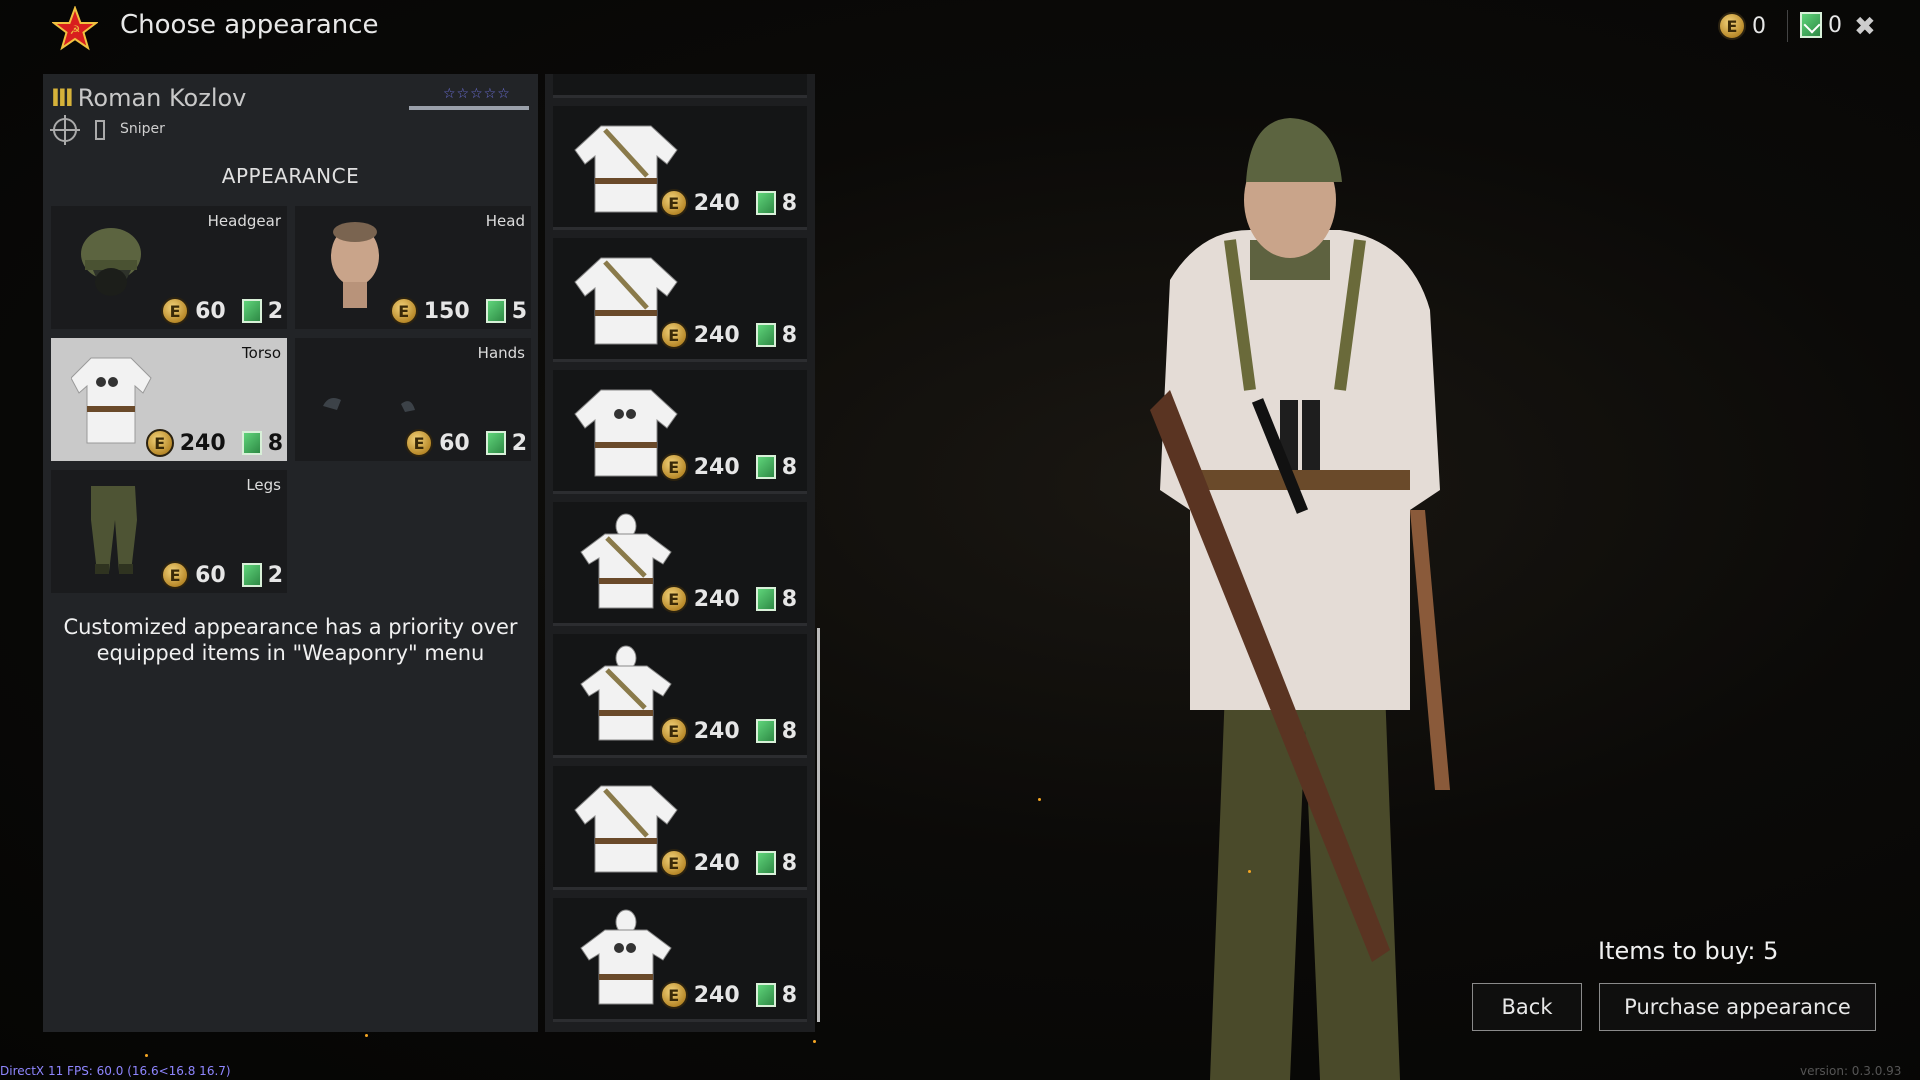  I want to click on silver-balance: E 0, so click(1742, 26).